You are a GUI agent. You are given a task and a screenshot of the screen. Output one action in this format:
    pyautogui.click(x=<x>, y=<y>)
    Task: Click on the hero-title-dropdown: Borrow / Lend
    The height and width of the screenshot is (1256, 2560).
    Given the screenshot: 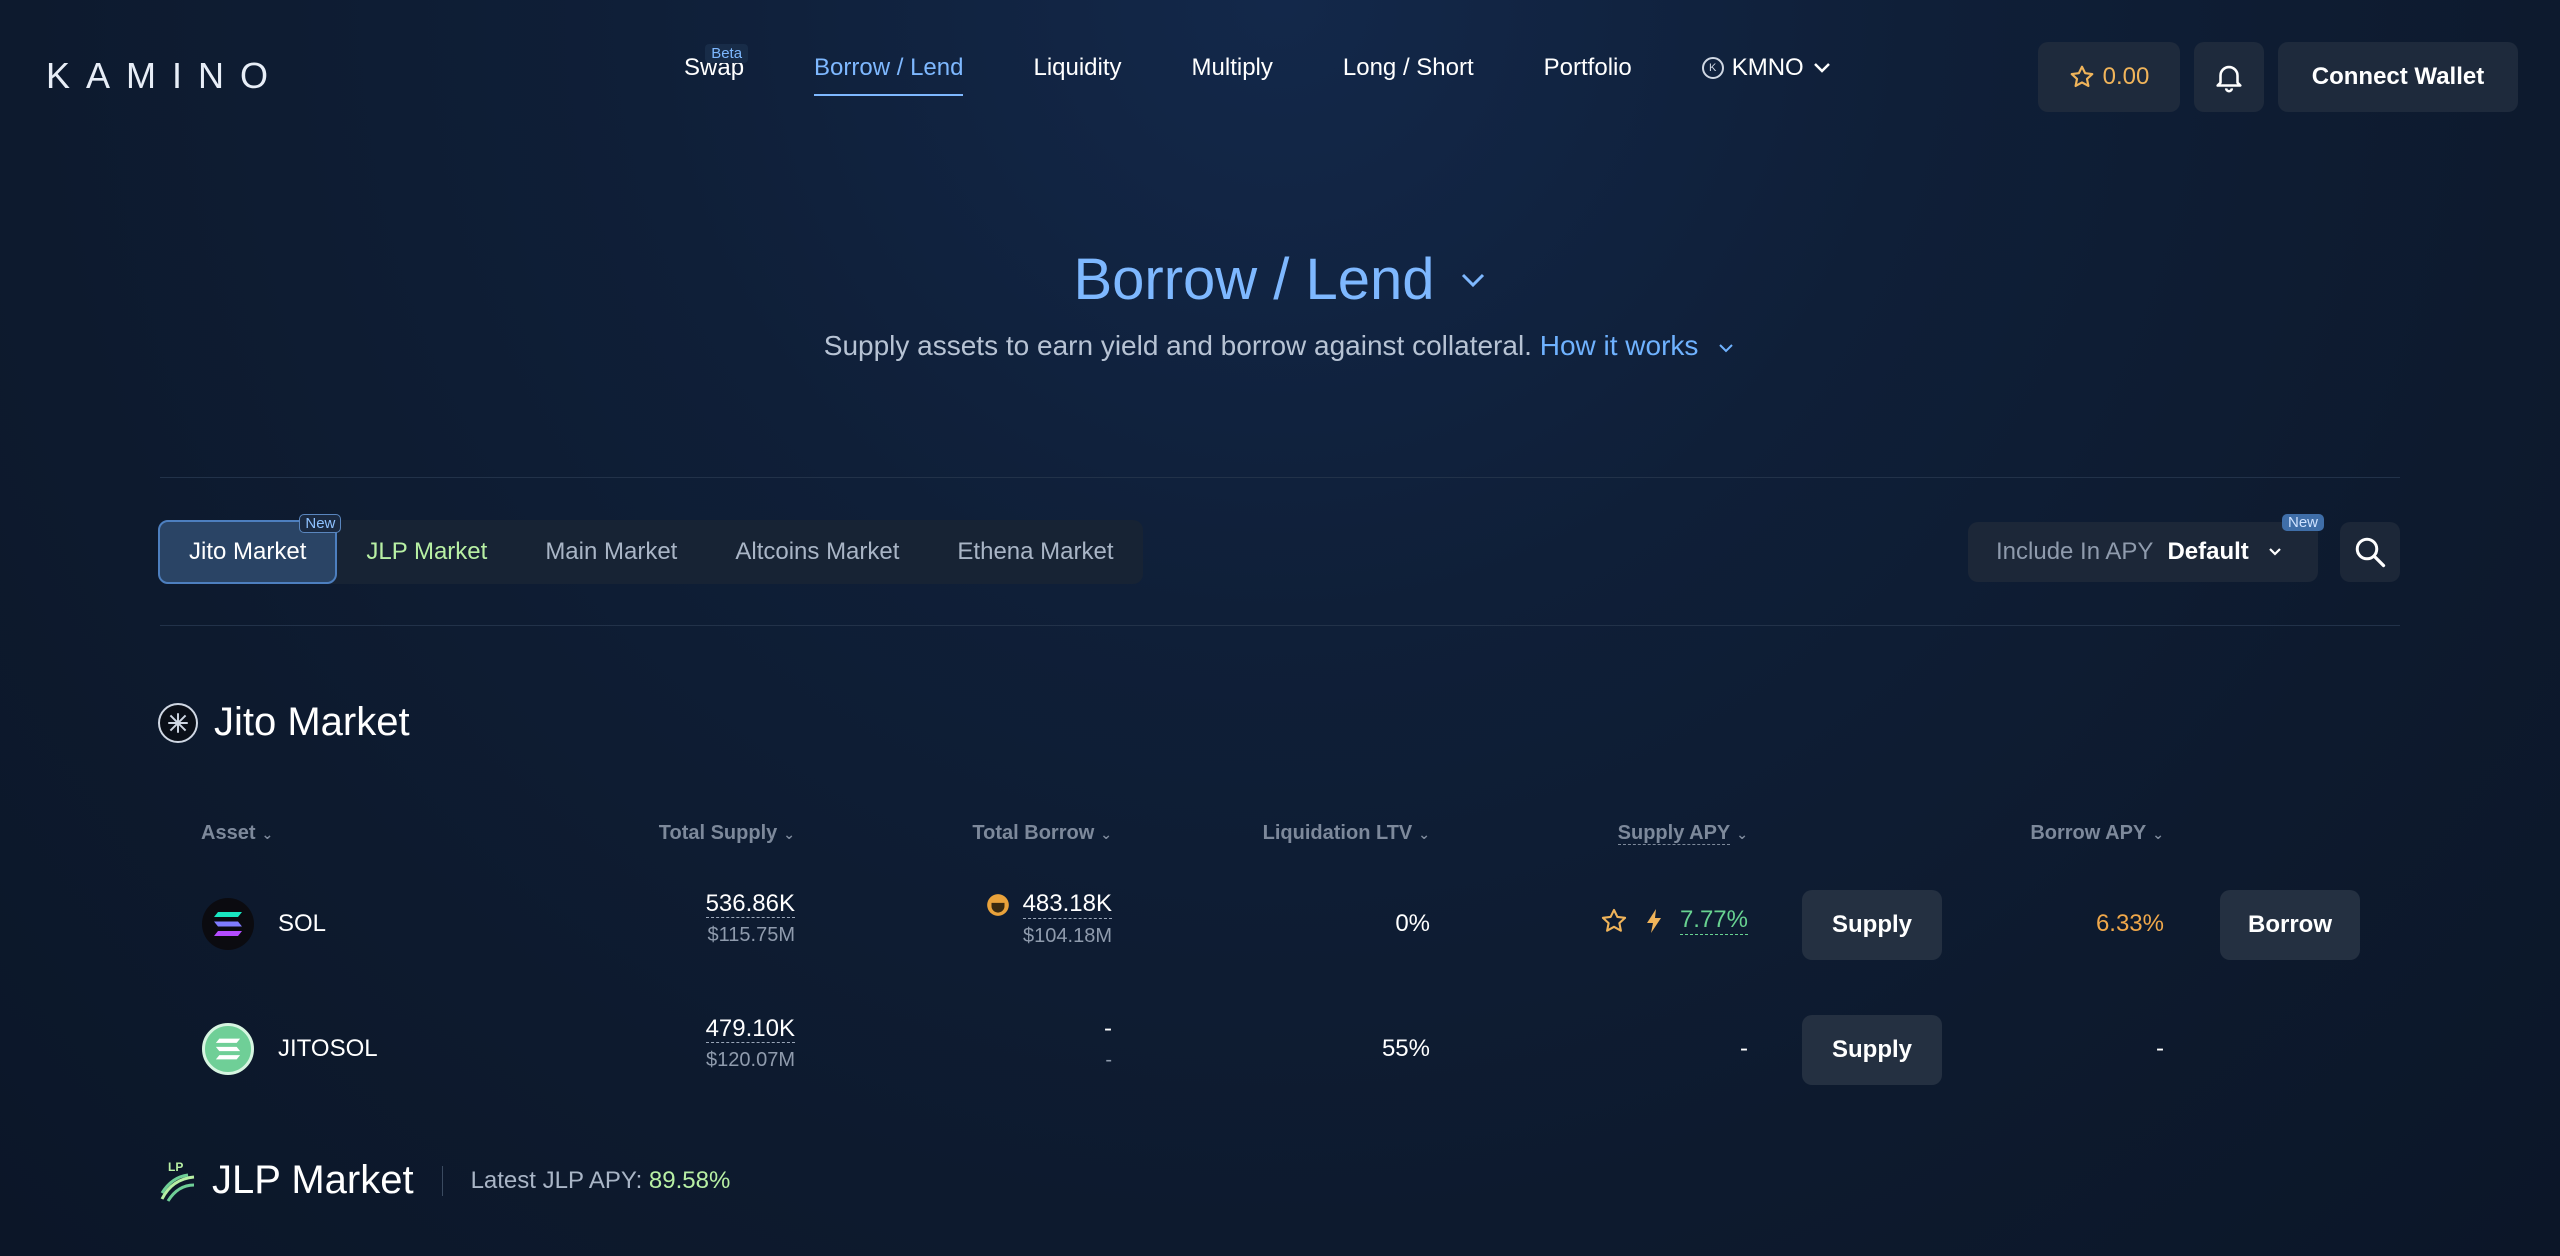 What is the action you would take?
    pyautogui.click(x=1280, y=279)
    